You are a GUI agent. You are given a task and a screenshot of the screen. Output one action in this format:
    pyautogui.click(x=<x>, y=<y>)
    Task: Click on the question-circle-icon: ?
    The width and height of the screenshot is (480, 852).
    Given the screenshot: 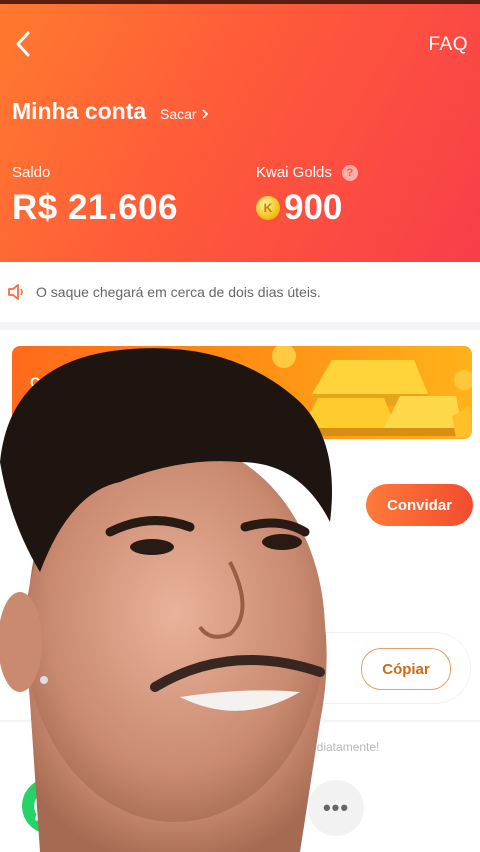 What is the action you would take?
    pyautogui.click(x=349, y=172)
    